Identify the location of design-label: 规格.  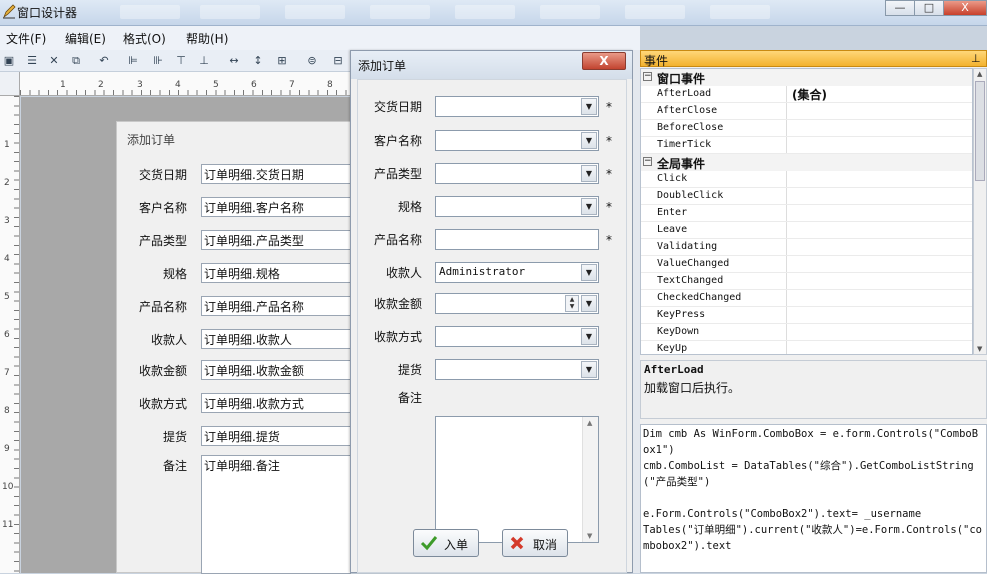
(174, 274).